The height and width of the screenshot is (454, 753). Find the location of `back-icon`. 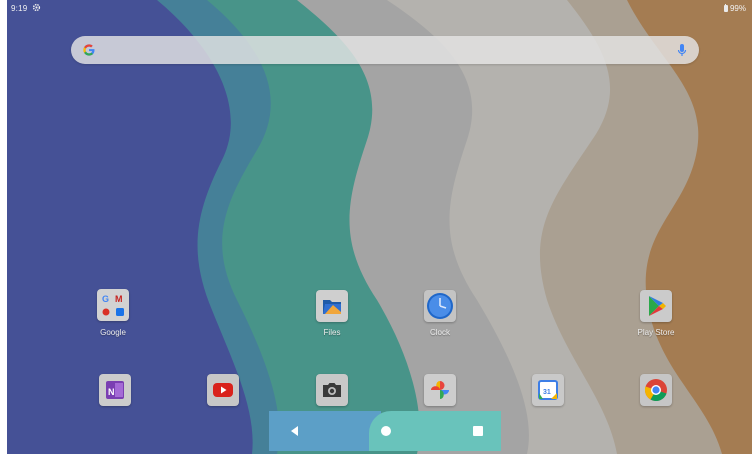

back-icon is located at coordinates (295, 431).